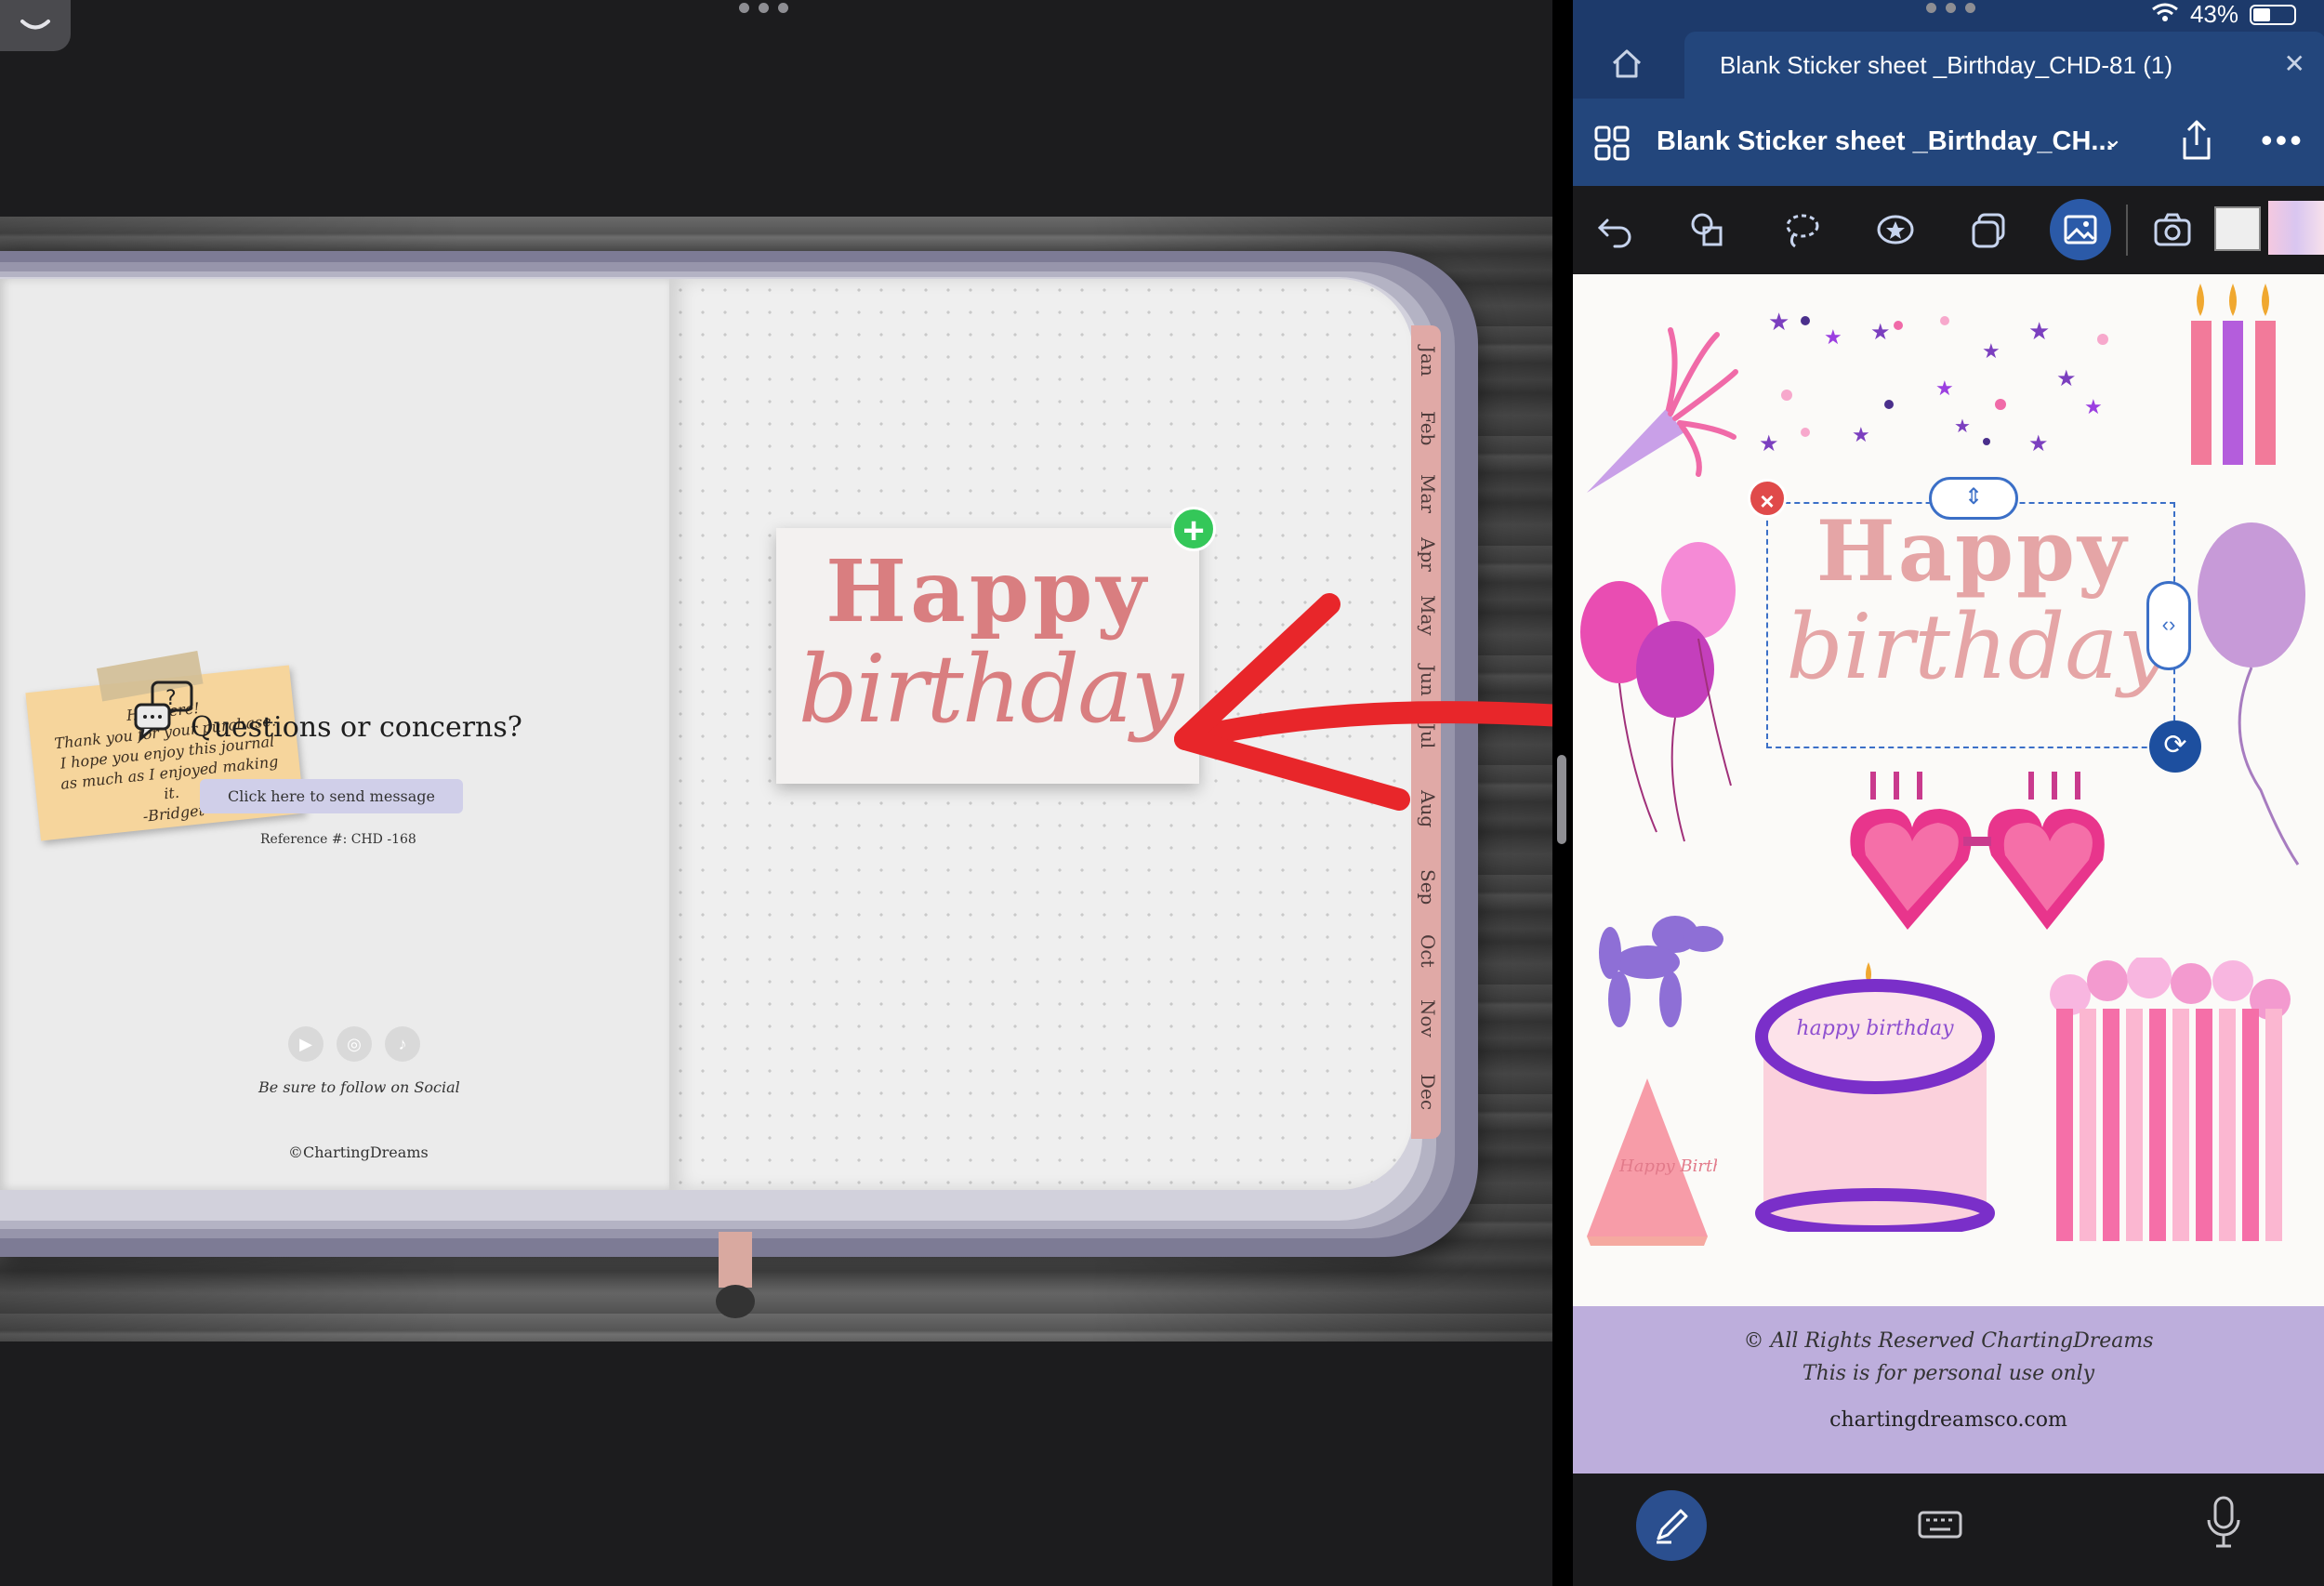 The image size is (2324, 1586). I want to click on party-horn-sticker, so click(1659, 409).